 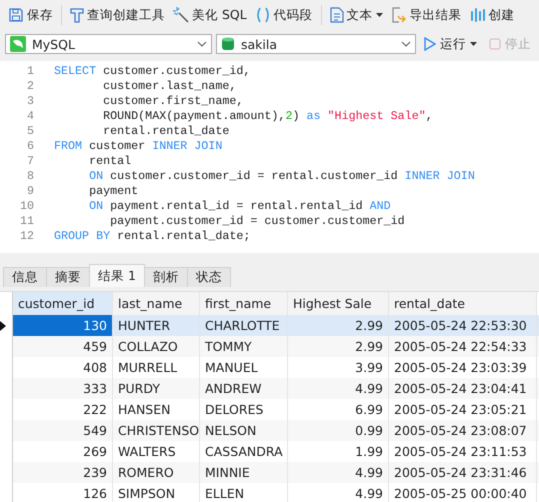 What do you see at coordinates (26, 236) in the screenshot?
I see `line-number: 12` at bounding box center [26, 236].